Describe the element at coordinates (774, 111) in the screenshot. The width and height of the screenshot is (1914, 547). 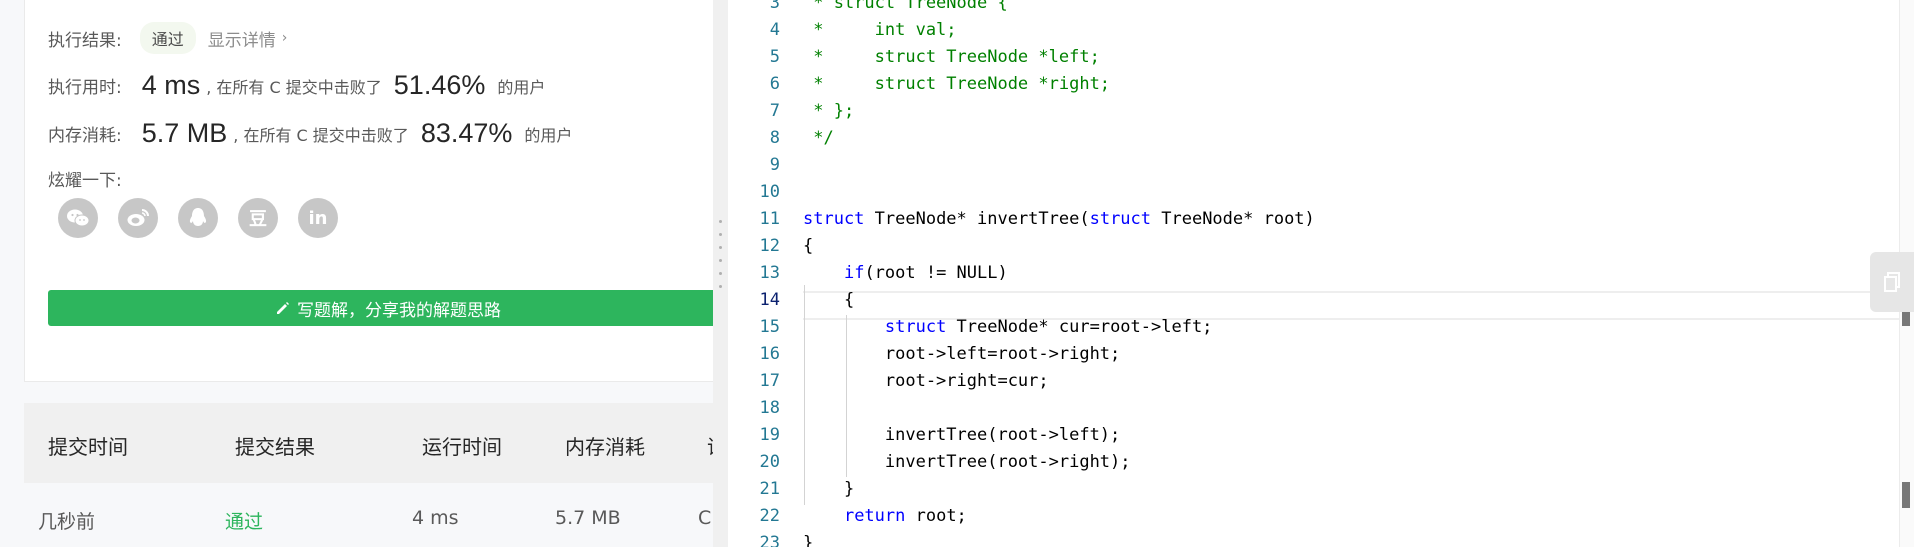
I see `line-number: 7` at that location.